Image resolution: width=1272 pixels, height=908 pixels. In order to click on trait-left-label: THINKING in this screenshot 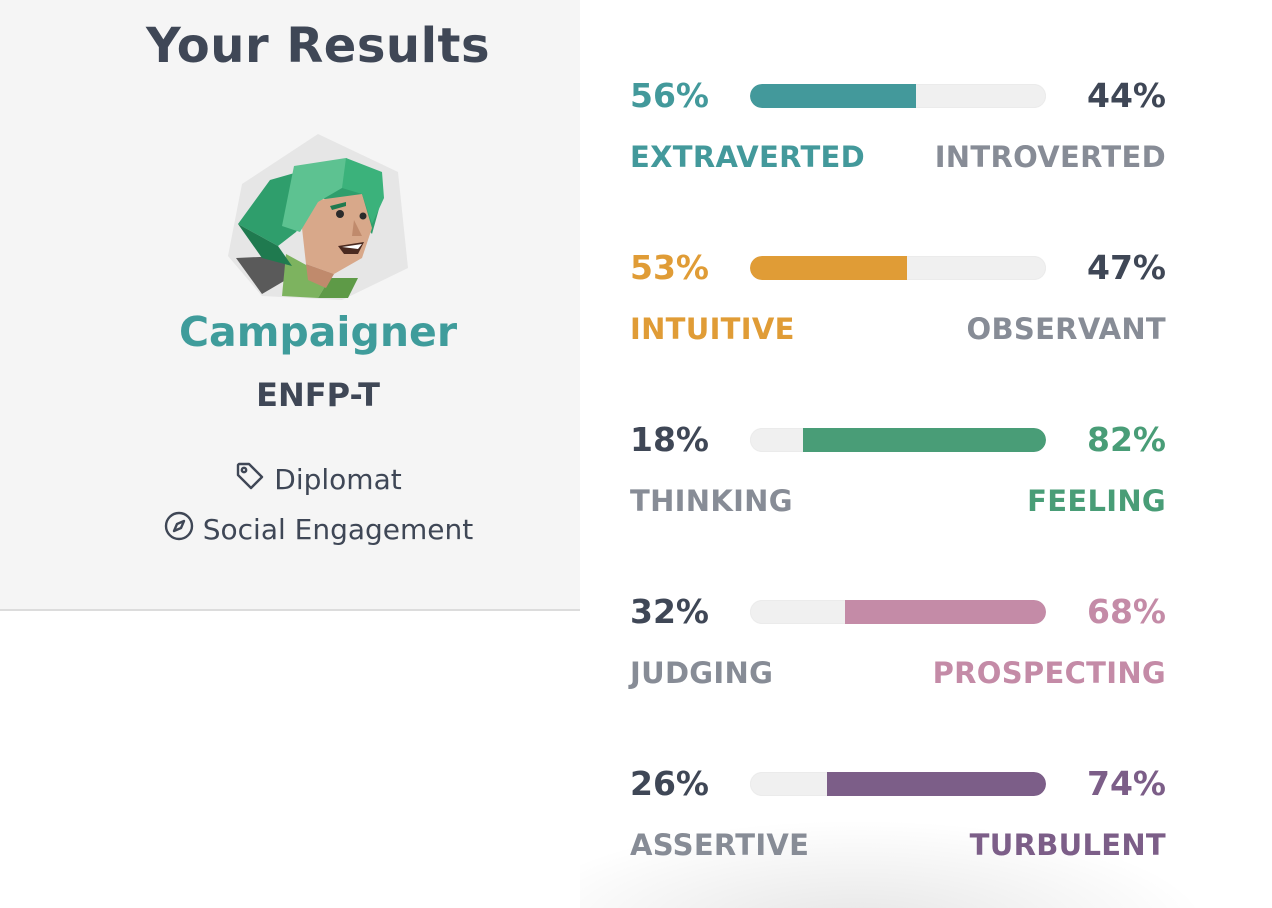, I will do `click(711, 501)`.